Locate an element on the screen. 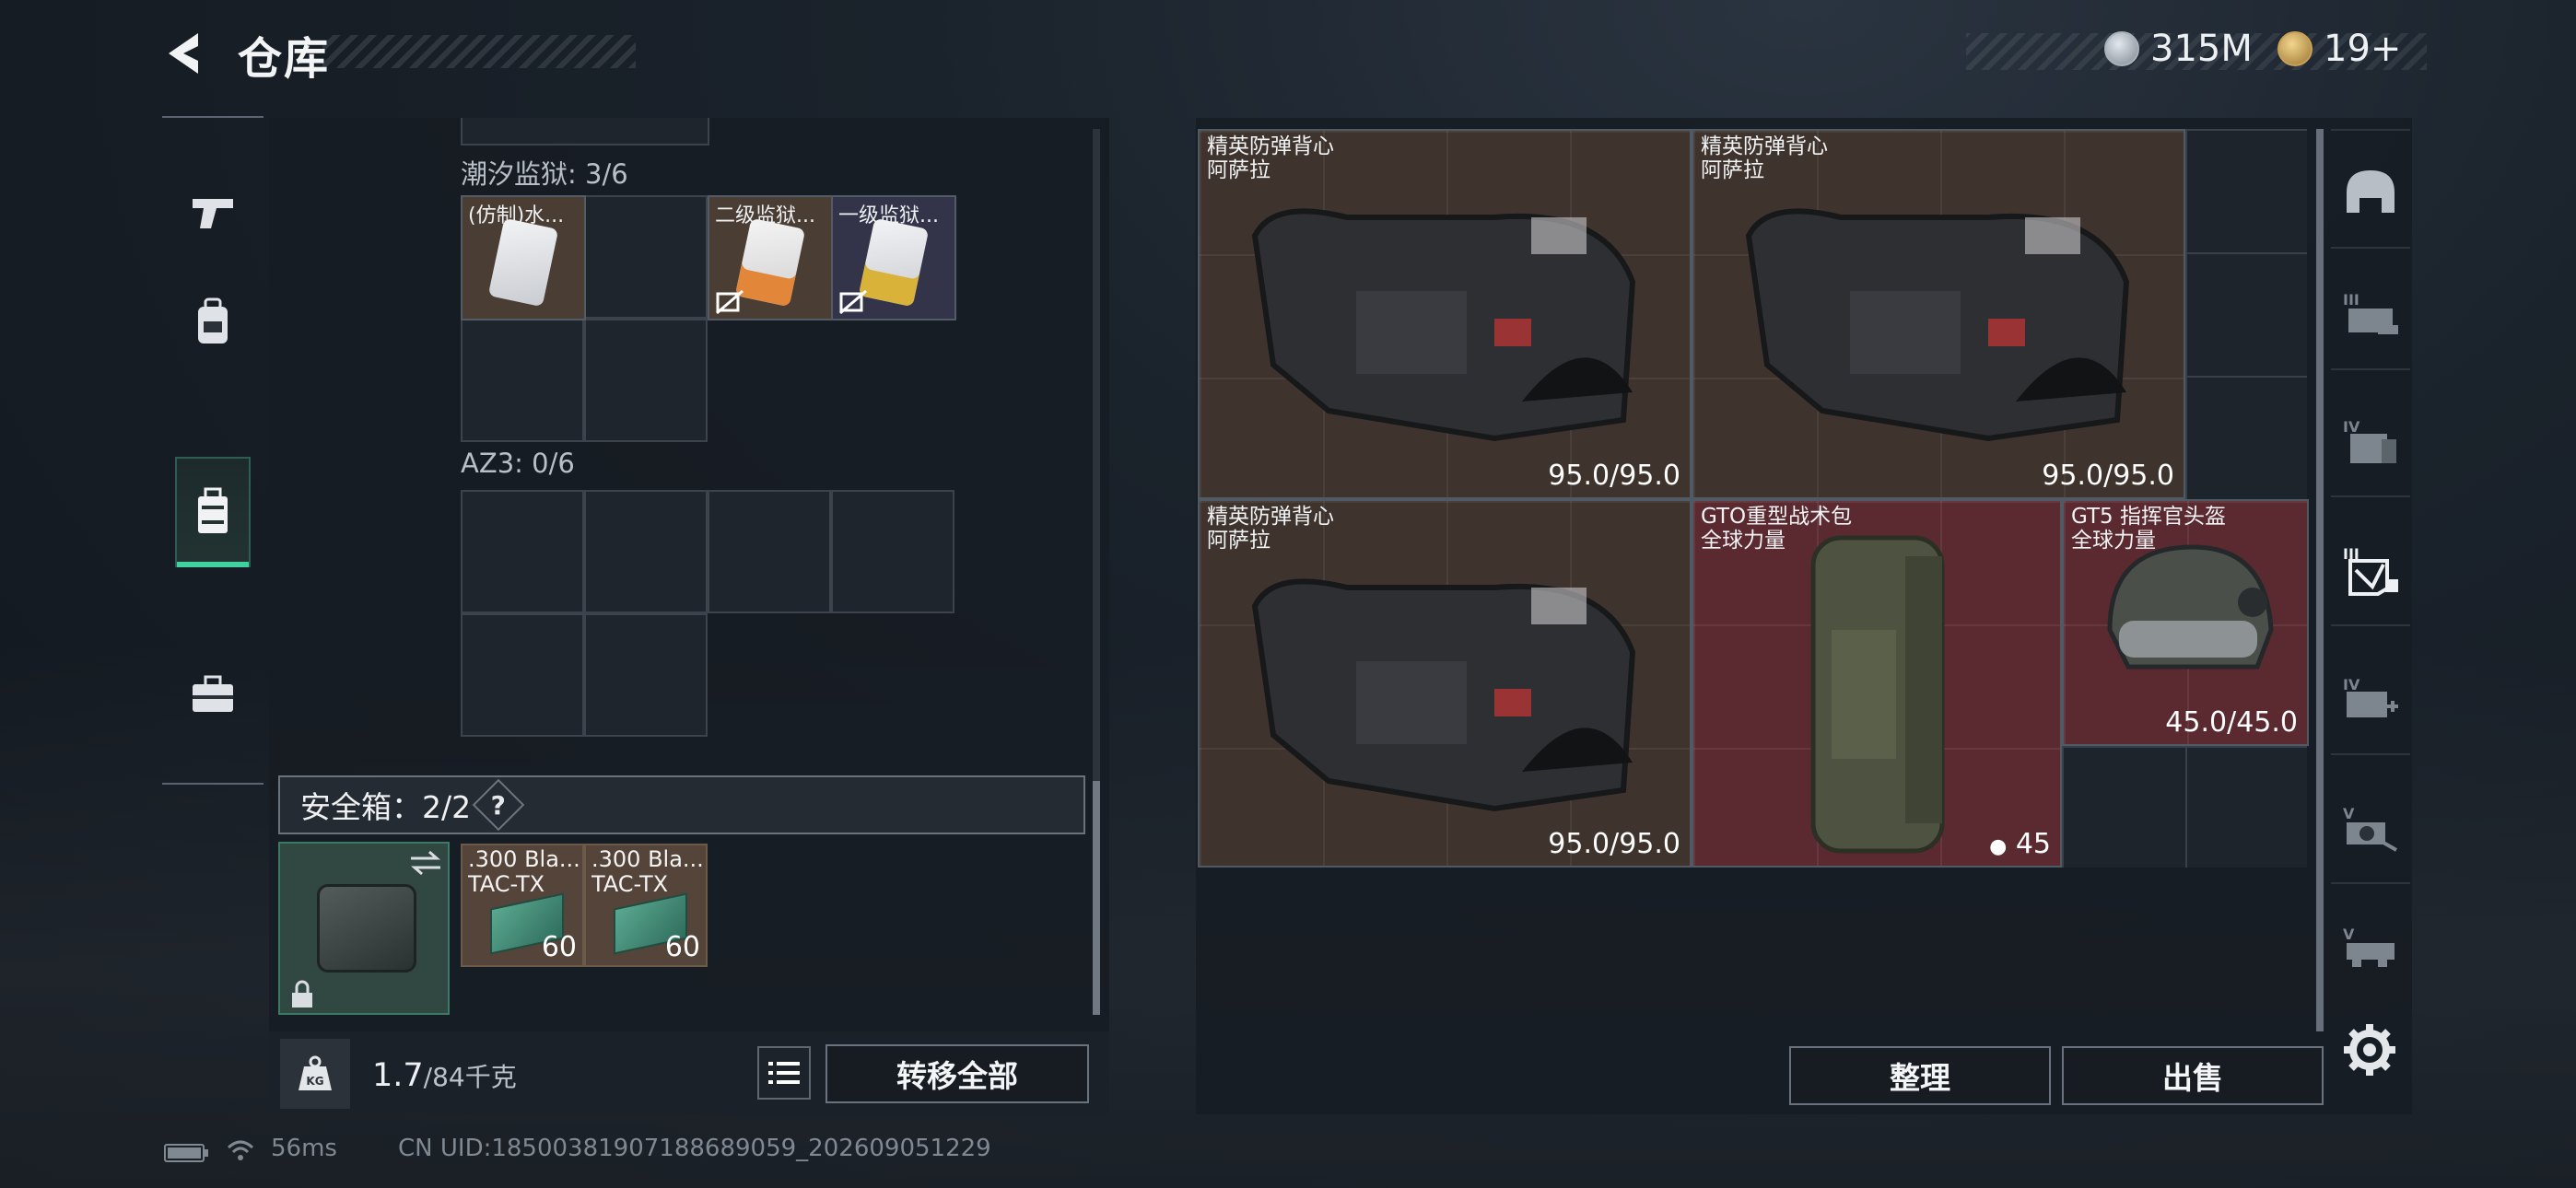 The height and width of the screenshot is (1188, 2576). currency-2-value: 19+ is located at coordinates (2363, 49).